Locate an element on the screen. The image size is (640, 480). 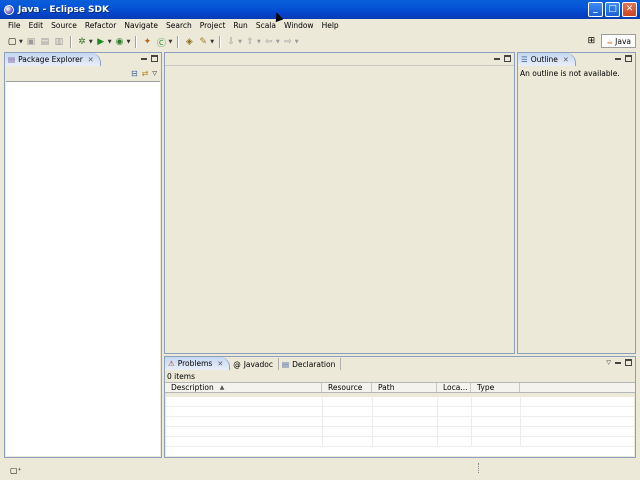
outline-header: ☰ Outline ✕ is located at coordinates (576, 59).